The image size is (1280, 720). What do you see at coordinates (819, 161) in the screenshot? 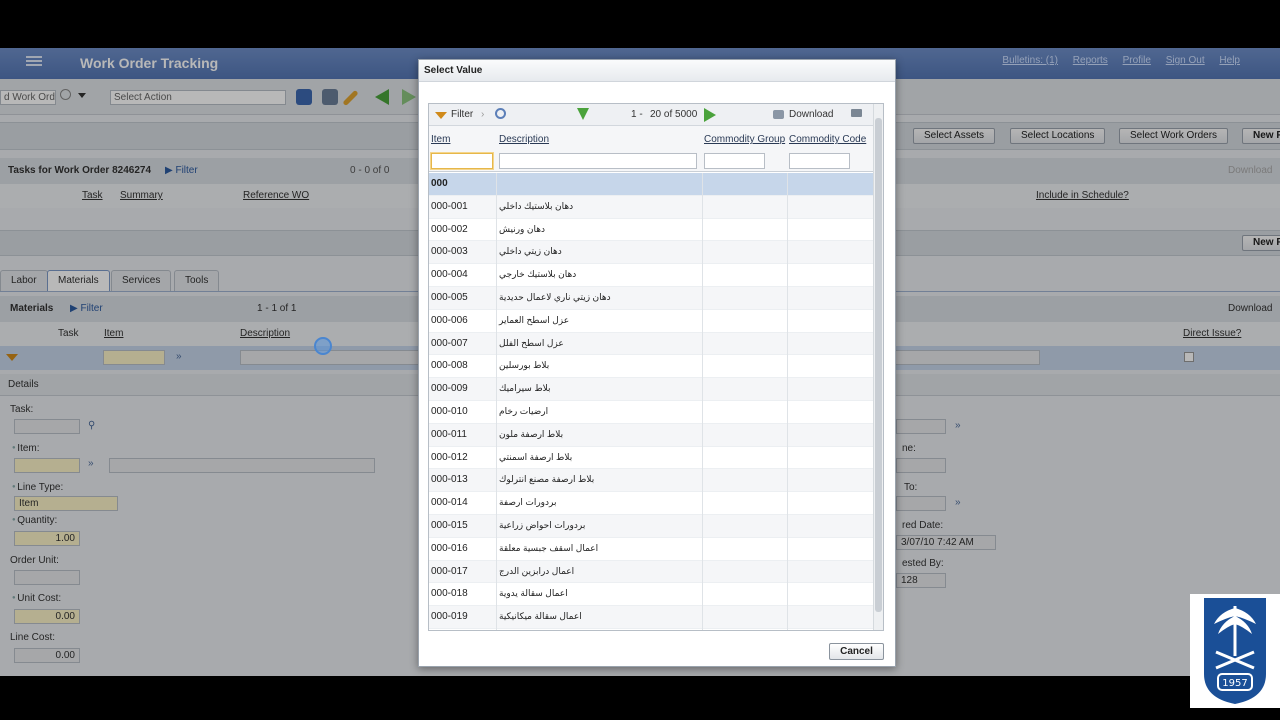
I see `commodity-code-filter-input` at bounding box center [819, 161].